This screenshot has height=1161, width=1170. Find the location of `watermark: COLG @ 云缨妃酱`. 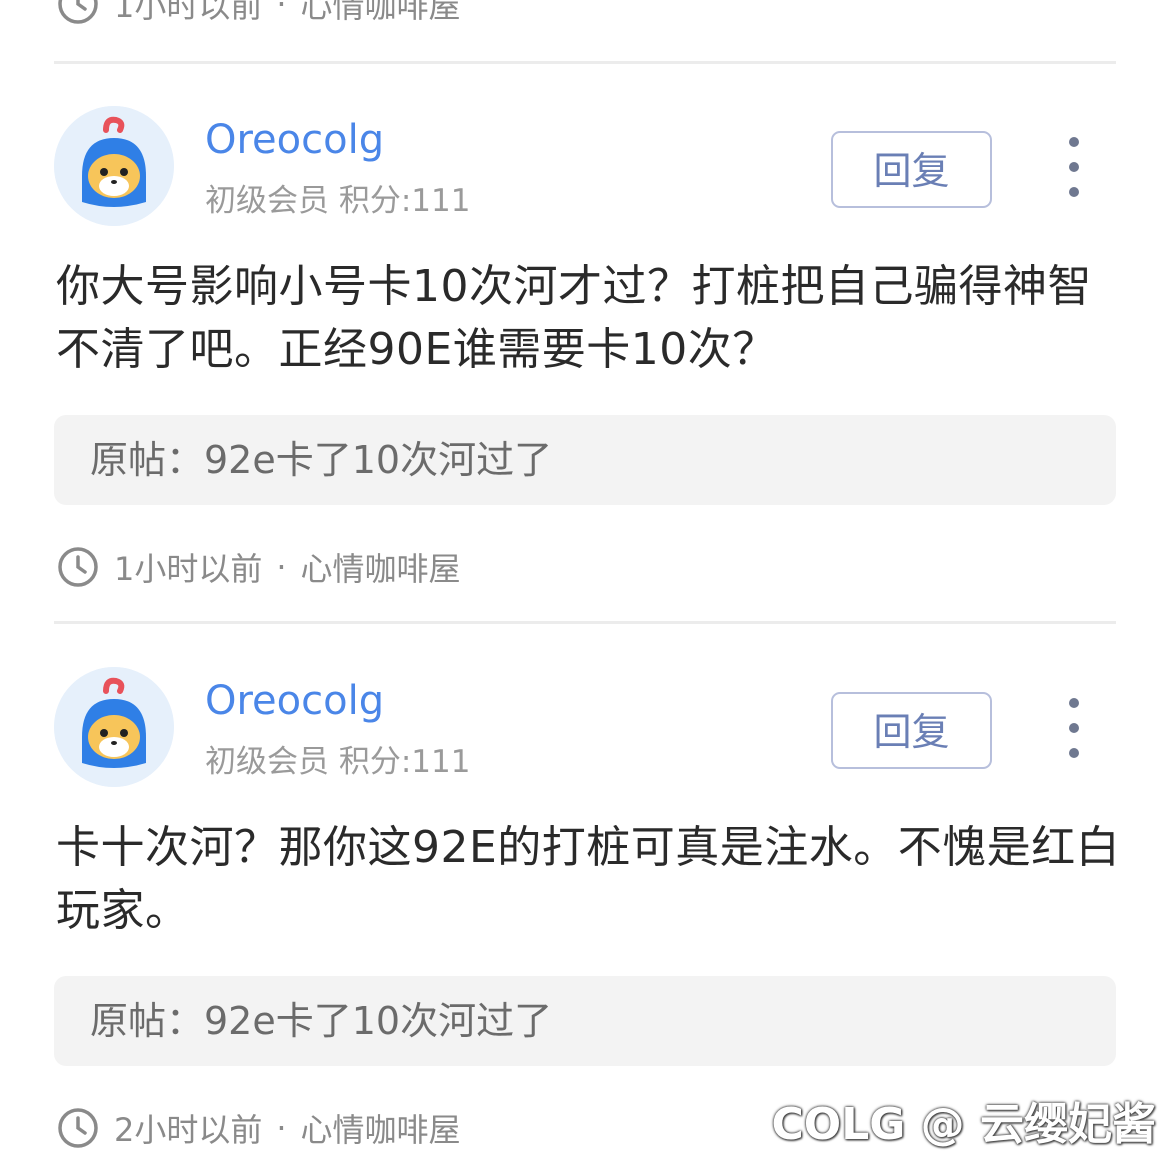

watermark: COLG @ 云缨妃酱 is located at coordinates (963, 1124).